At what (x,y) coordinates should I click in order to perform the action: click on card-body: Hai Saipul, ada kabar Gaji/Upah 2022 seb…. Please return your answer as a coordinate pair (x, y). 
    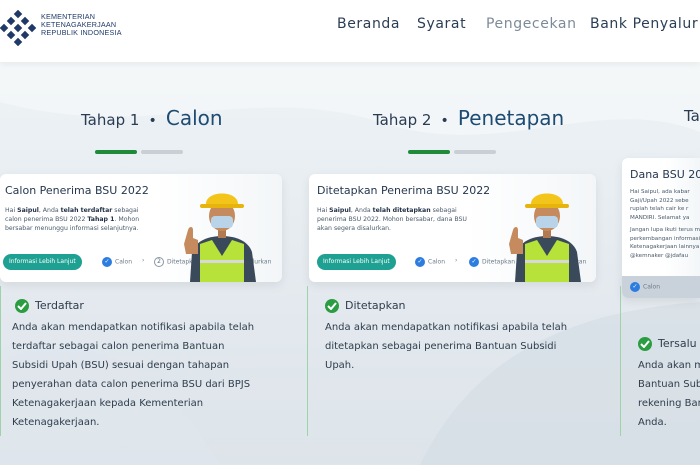
    Looking at the image, I should click on (665, 224).